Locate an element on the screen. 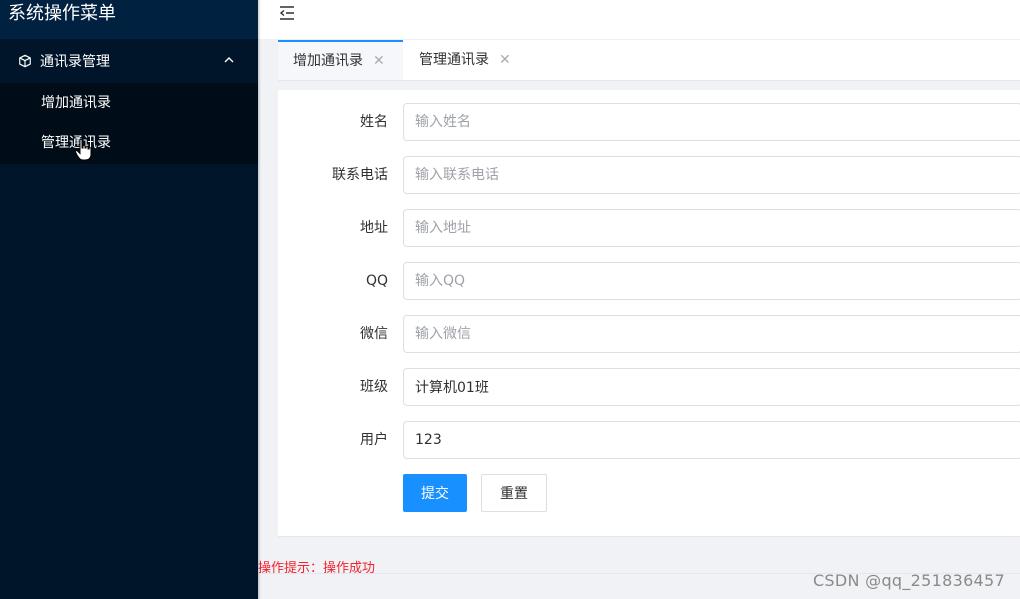 The image size is (1020, 599). wechat-input is located at coordinates (711, 334).